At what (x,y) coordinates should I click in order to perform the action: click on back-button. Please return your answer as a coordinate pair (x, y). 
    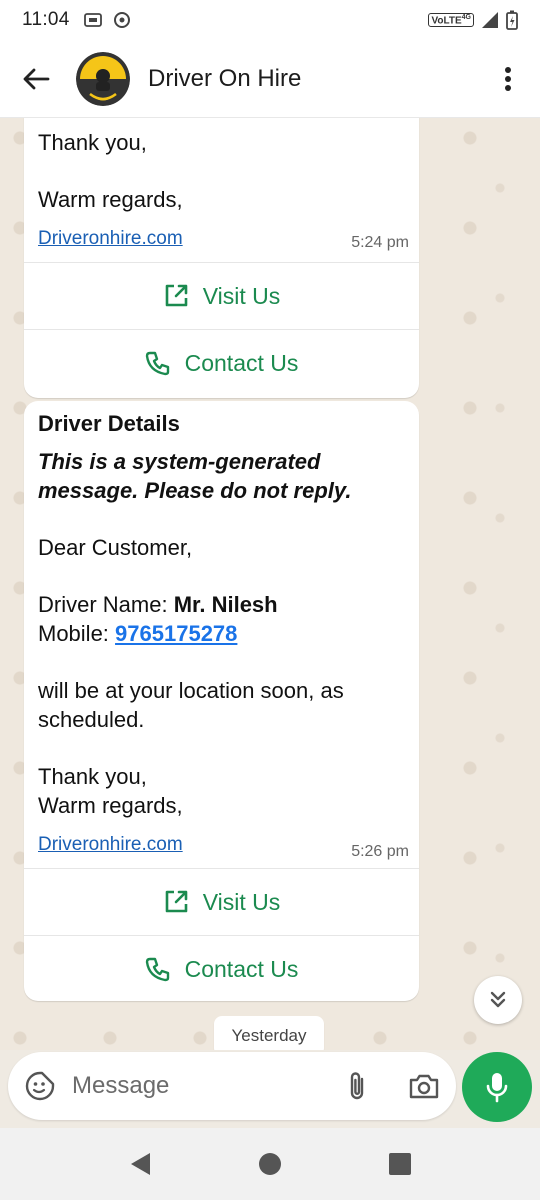
    Looking at the image, I should click on (36, 79).